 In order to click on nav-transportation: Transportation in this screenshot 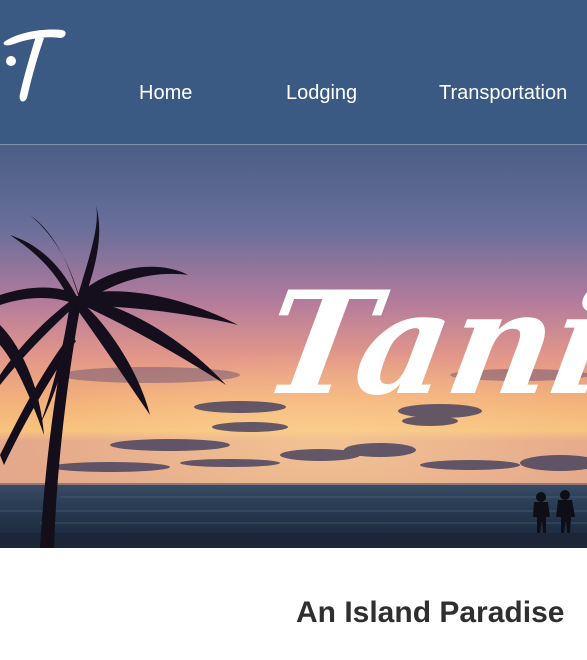, I will do `click(503, 93)`.